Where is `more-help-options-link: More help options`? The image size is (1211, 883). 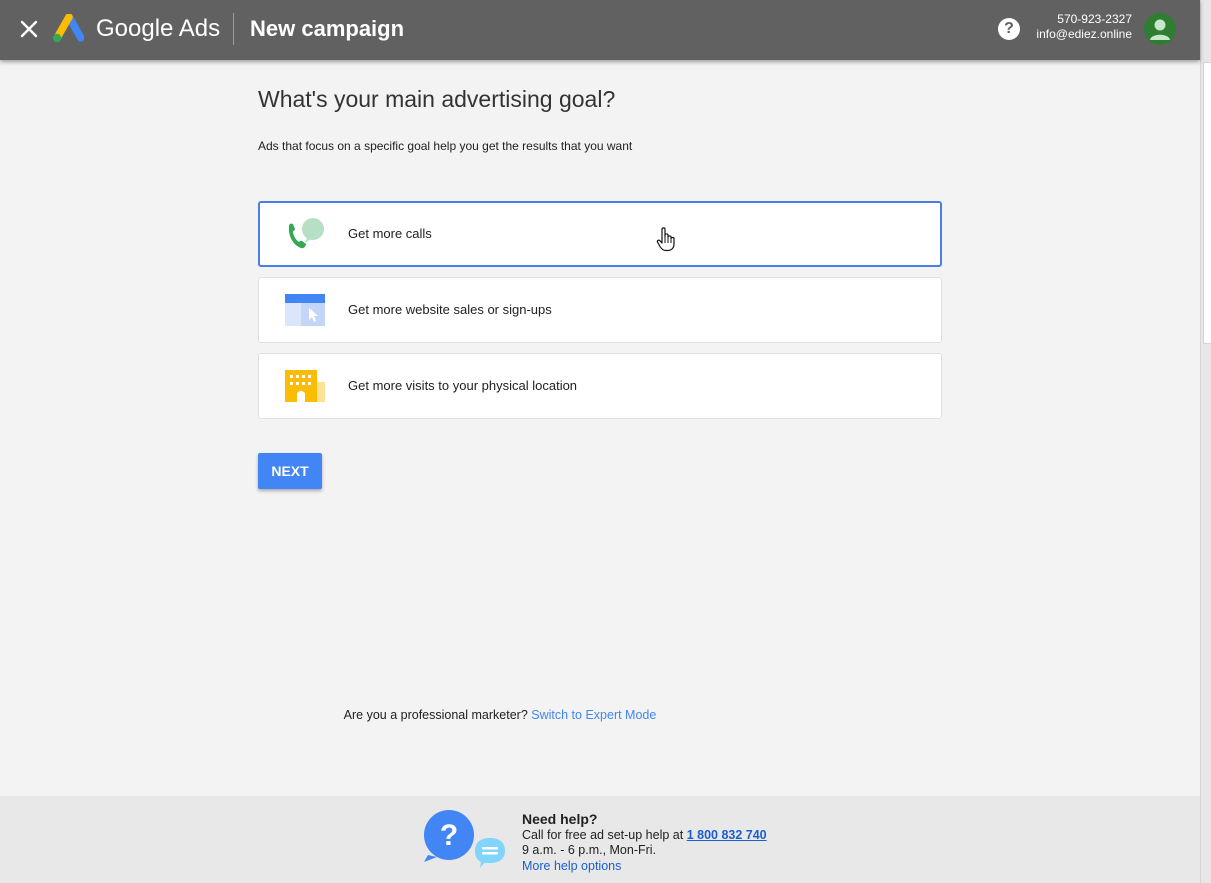
more-help-options-link: More help options is located at coordinates (644, 867).